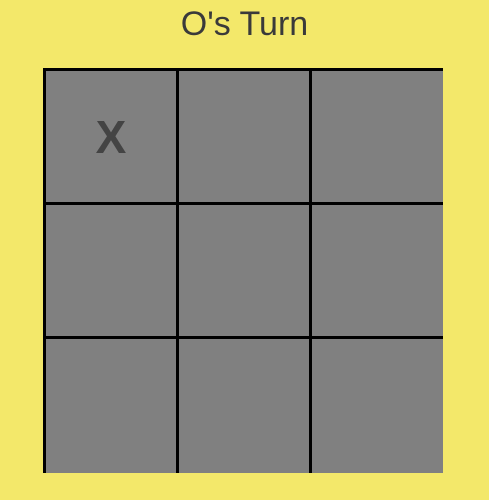 This screenshot has height=500, width=489. I want to click on board-cell-1: X, so click(111, 136).